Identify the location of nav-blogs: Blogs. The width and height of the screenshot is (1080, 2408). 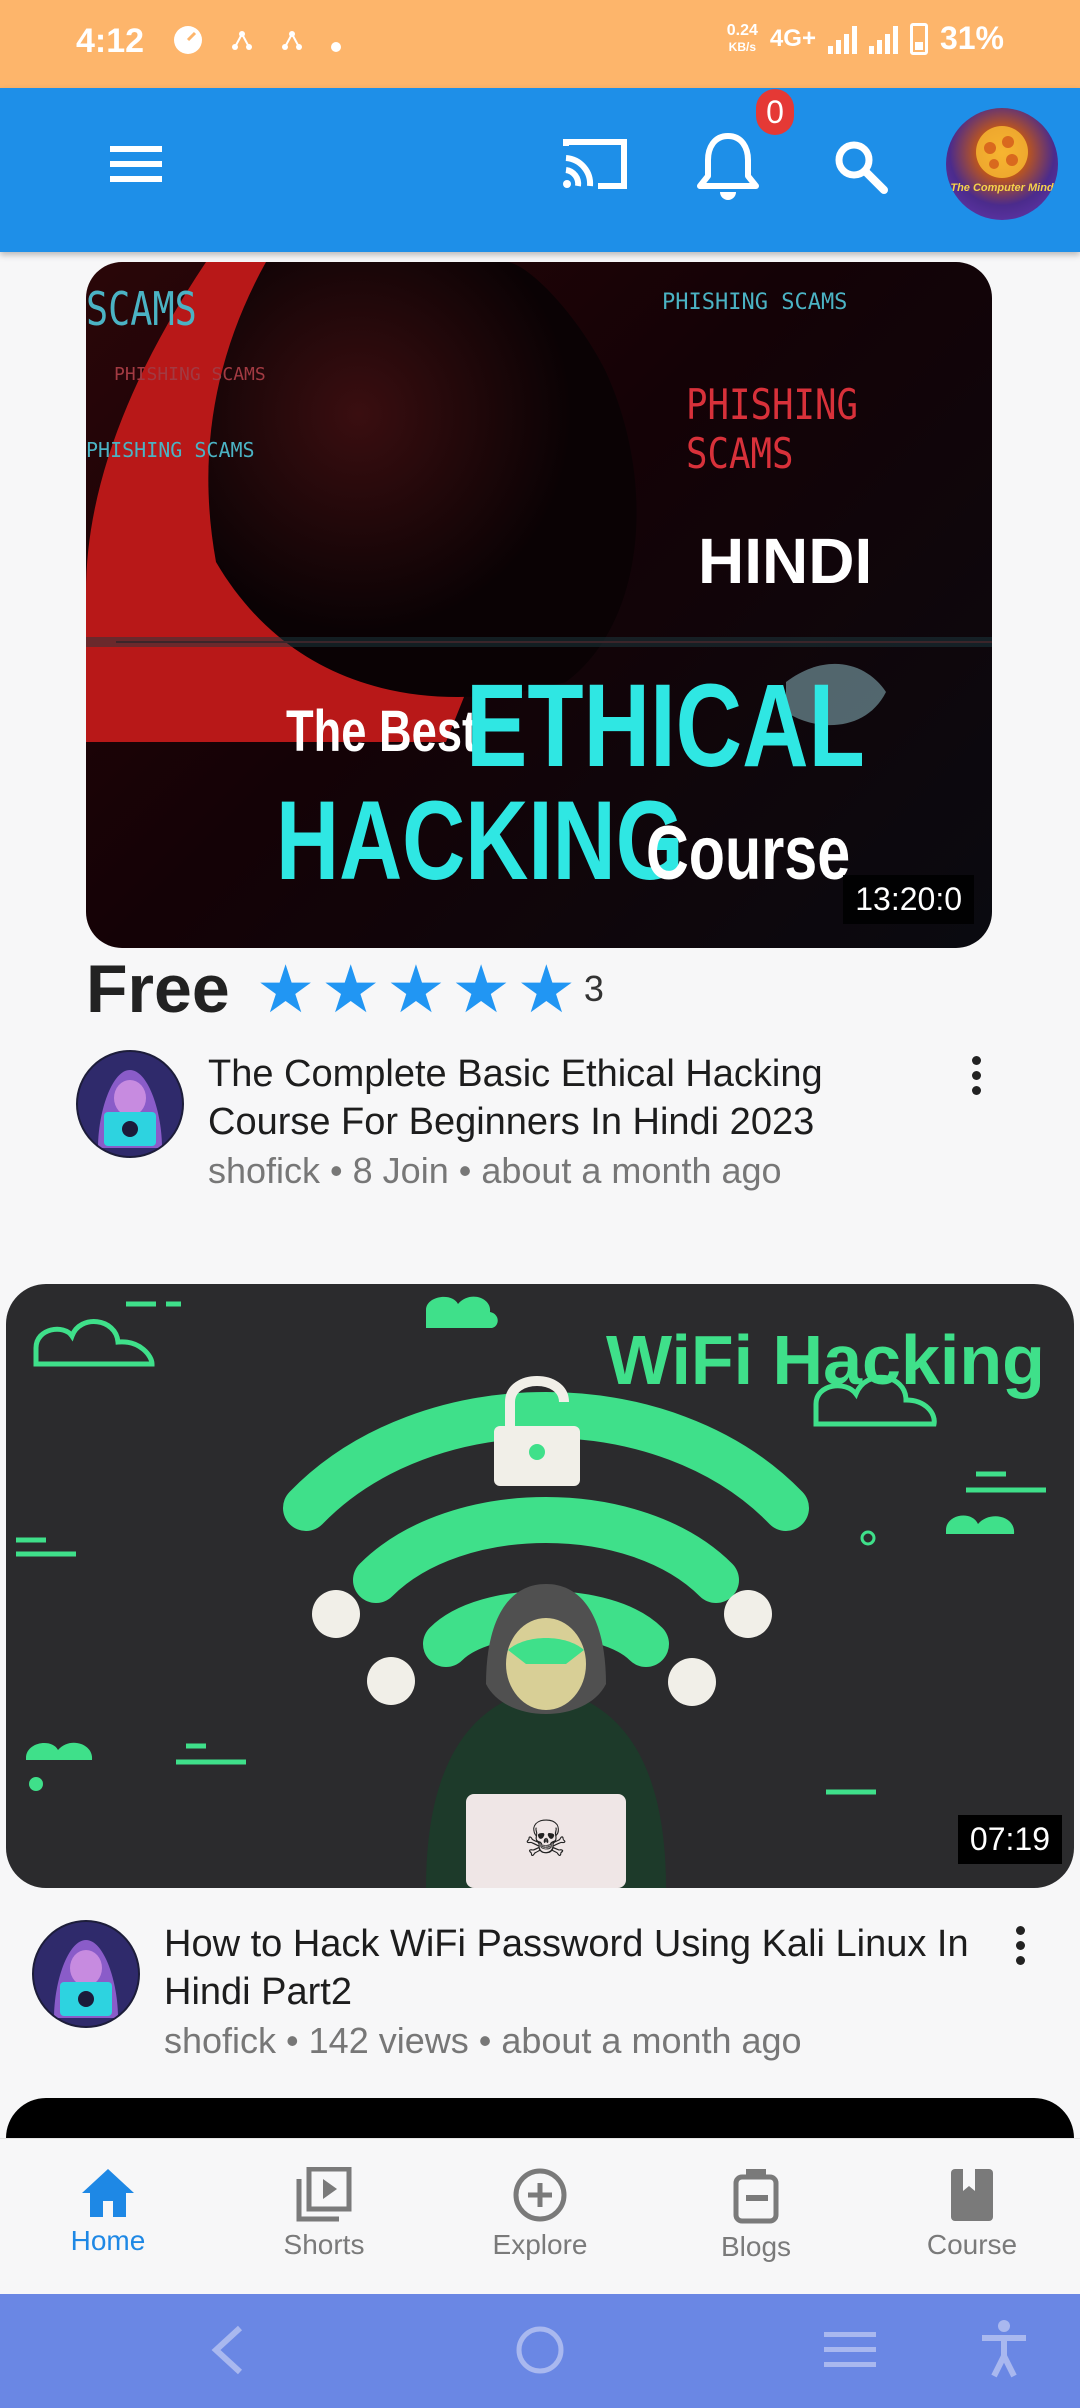
(756, 2217).